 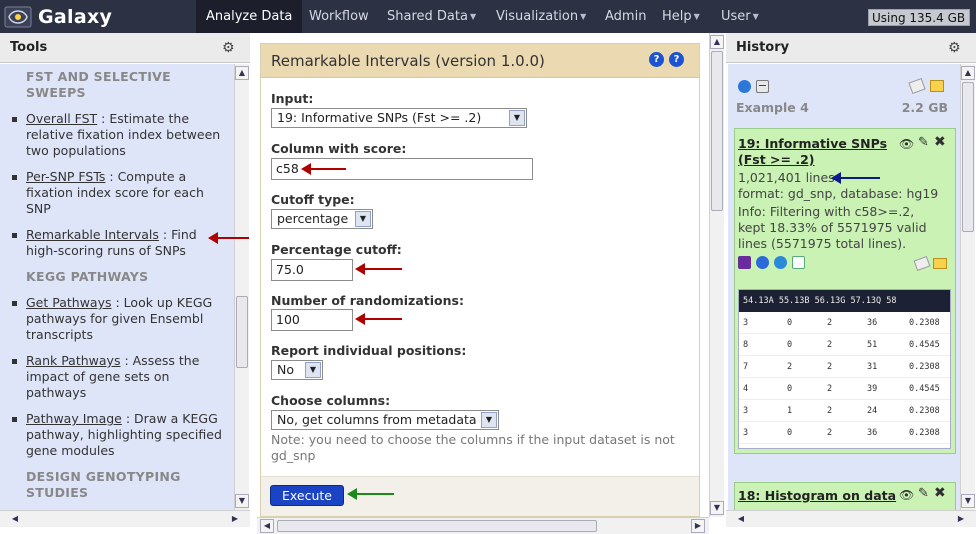 I want to click on history-size: 2.2 GB, so click(x=924, y=107).